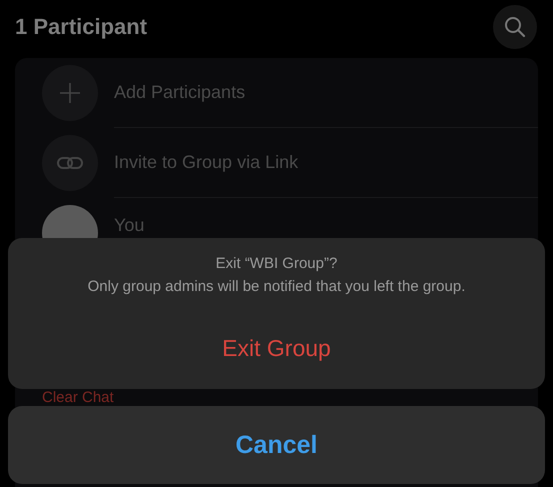 The width and height of the screenshot is (553, 487). I want to click on participants-title: 1 Participant, so click(81, 27).